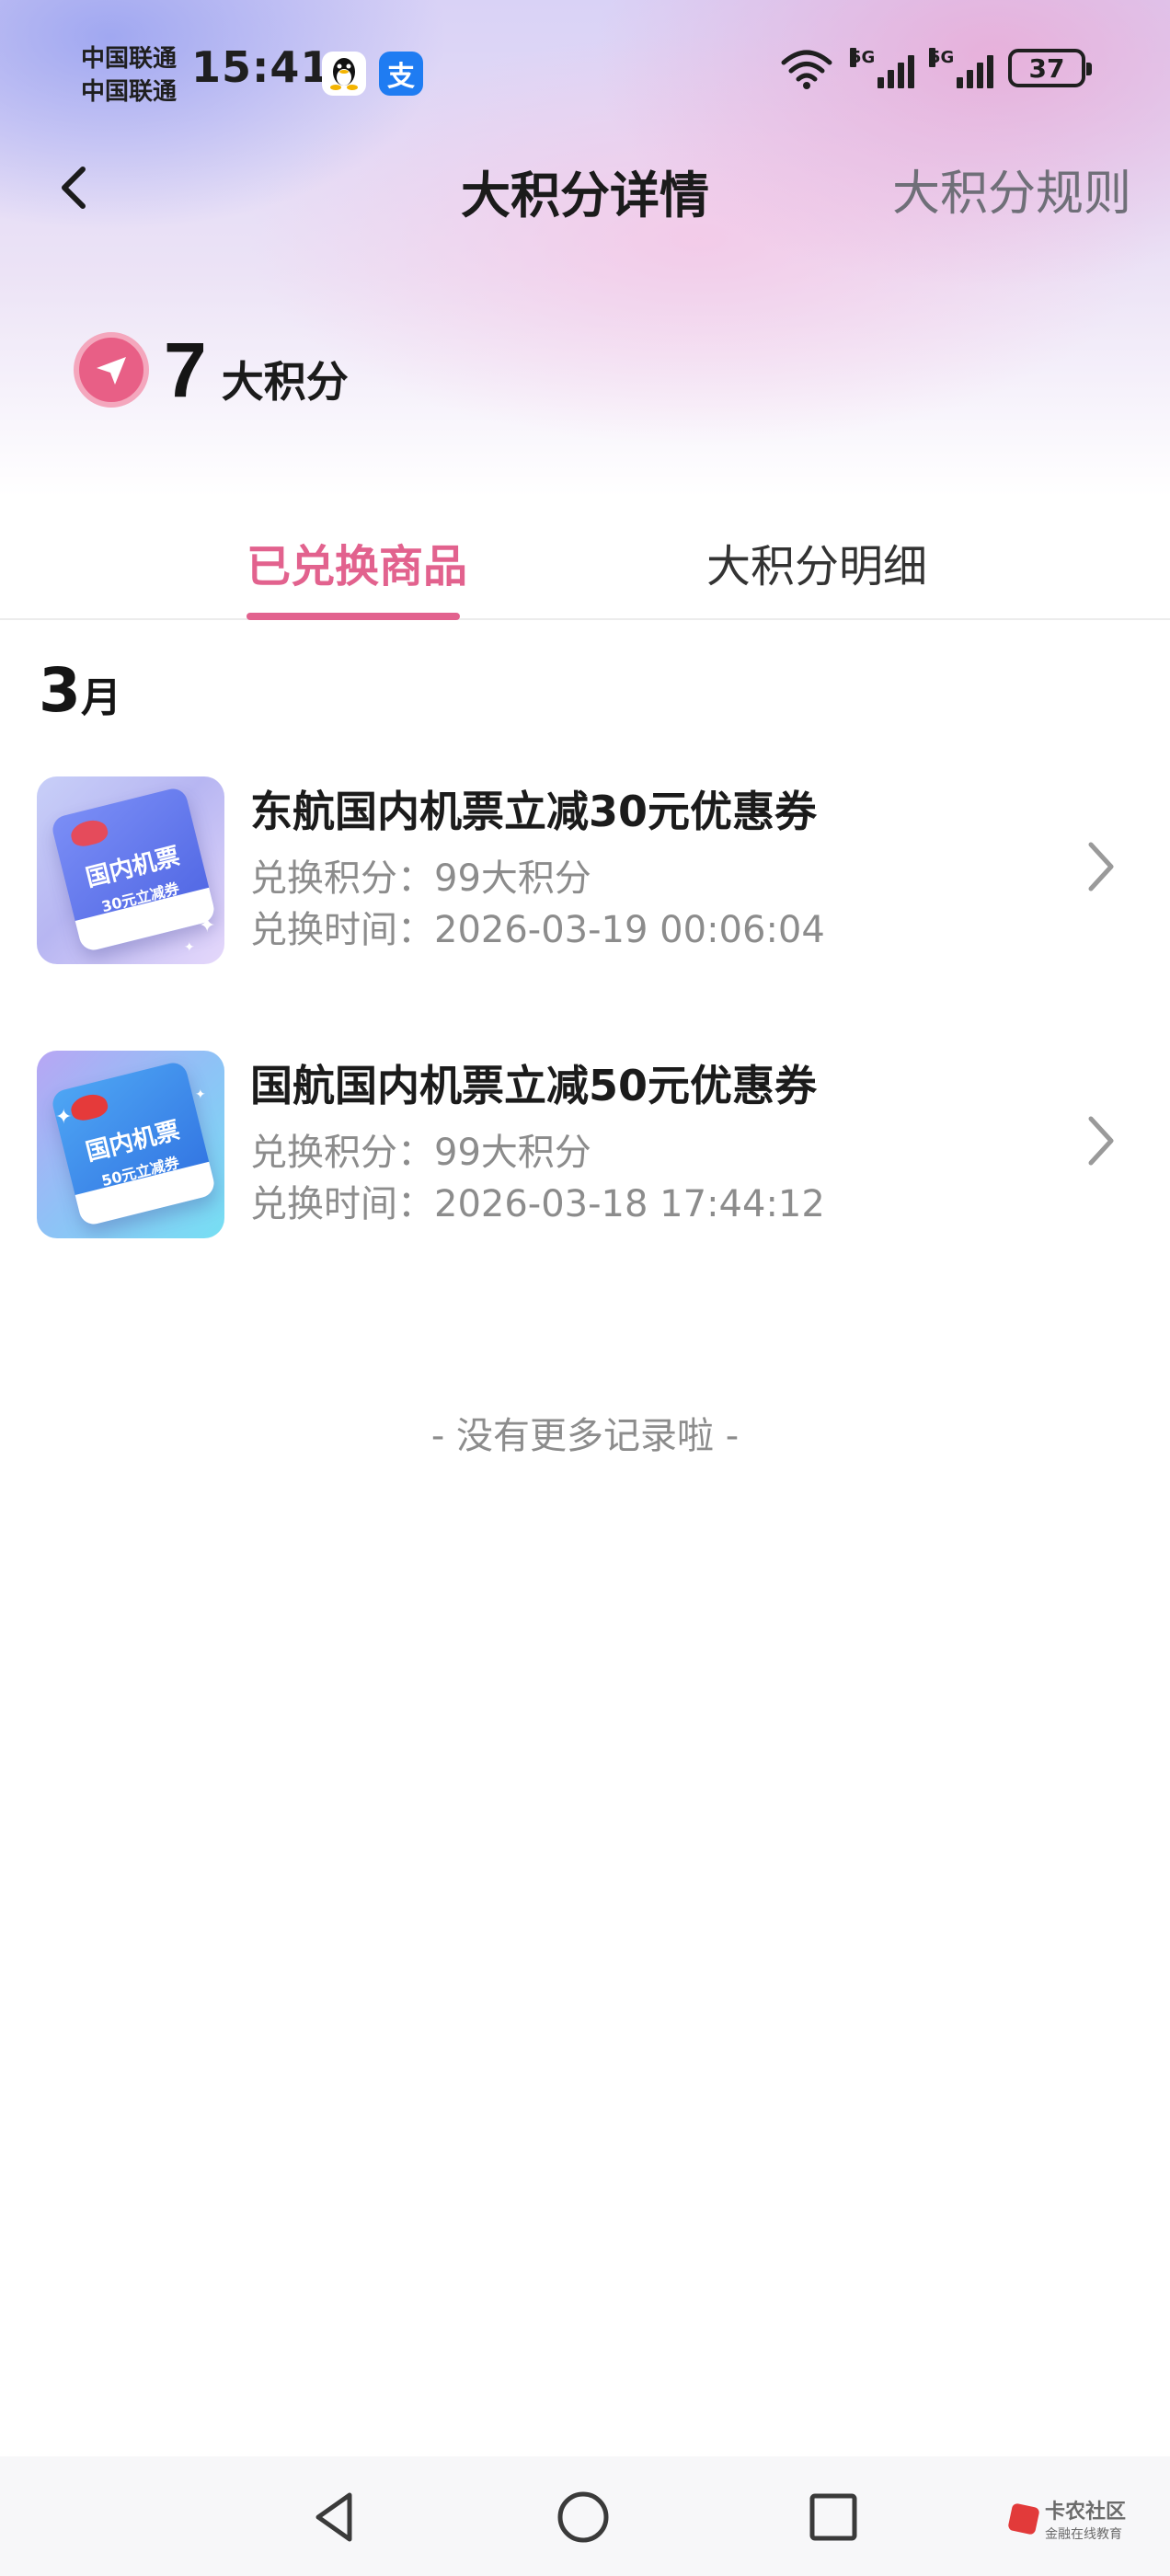 The height and width of the screenshot is (2576, 1170). What do you see at coordinates (816, 562) in the screenshot?
I see `tab-points-details: 大积分明细` at bounding box center [816, 562].